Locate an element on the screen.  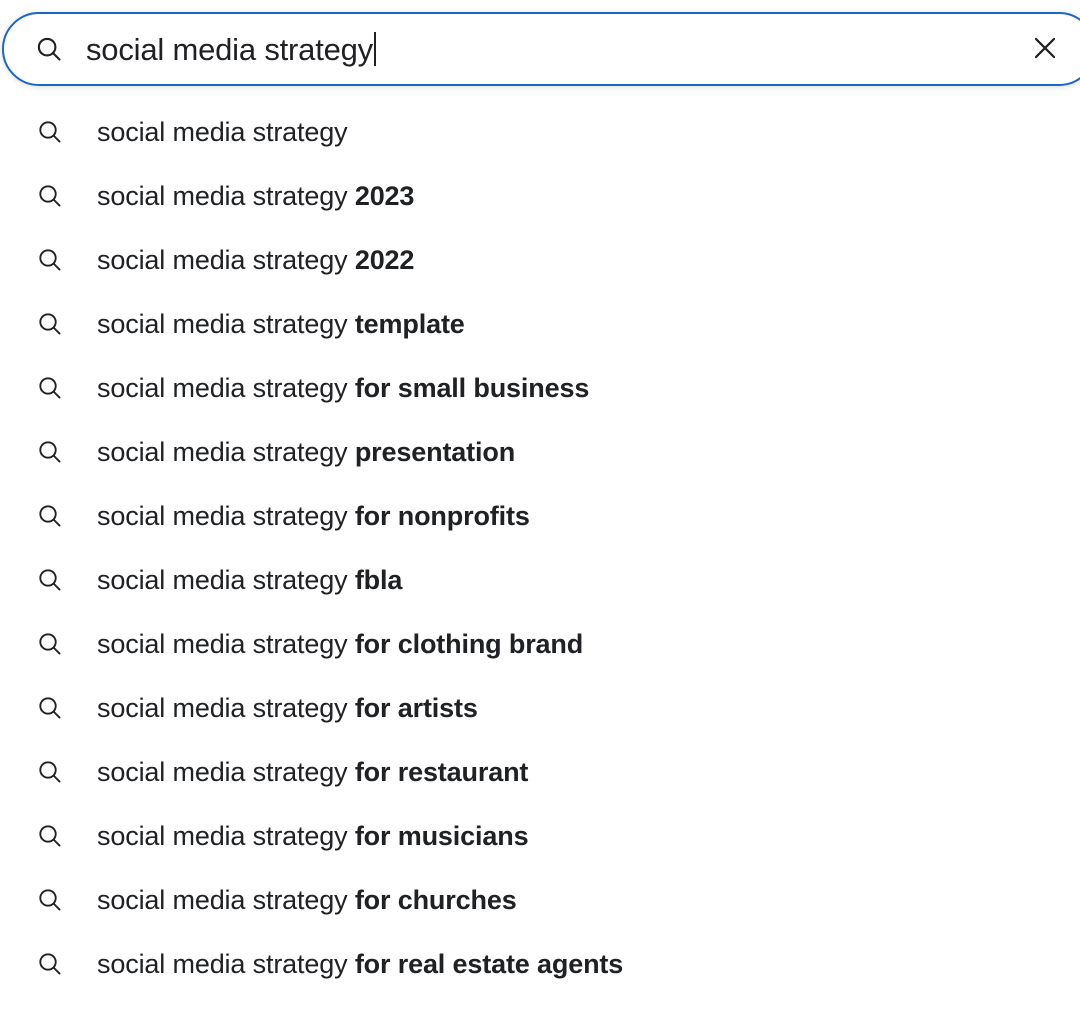
search-bar-container: social media strategy is located at coordinates (540, 51).